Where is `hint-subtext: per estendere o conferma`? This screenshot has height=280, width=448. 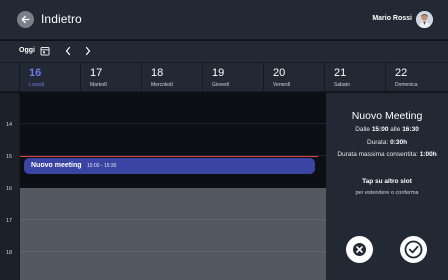
hint-subtext: per estendere o conferma is located at coordinates (387, 193).